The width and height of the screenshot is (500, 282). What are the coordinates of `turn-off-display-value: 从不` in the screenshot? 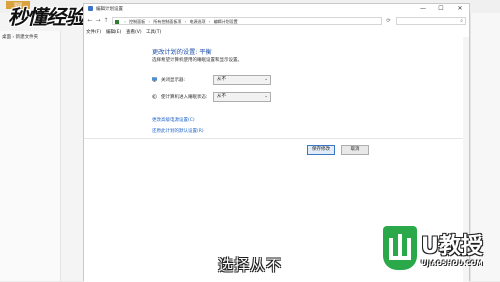 It's located at (221, 79).